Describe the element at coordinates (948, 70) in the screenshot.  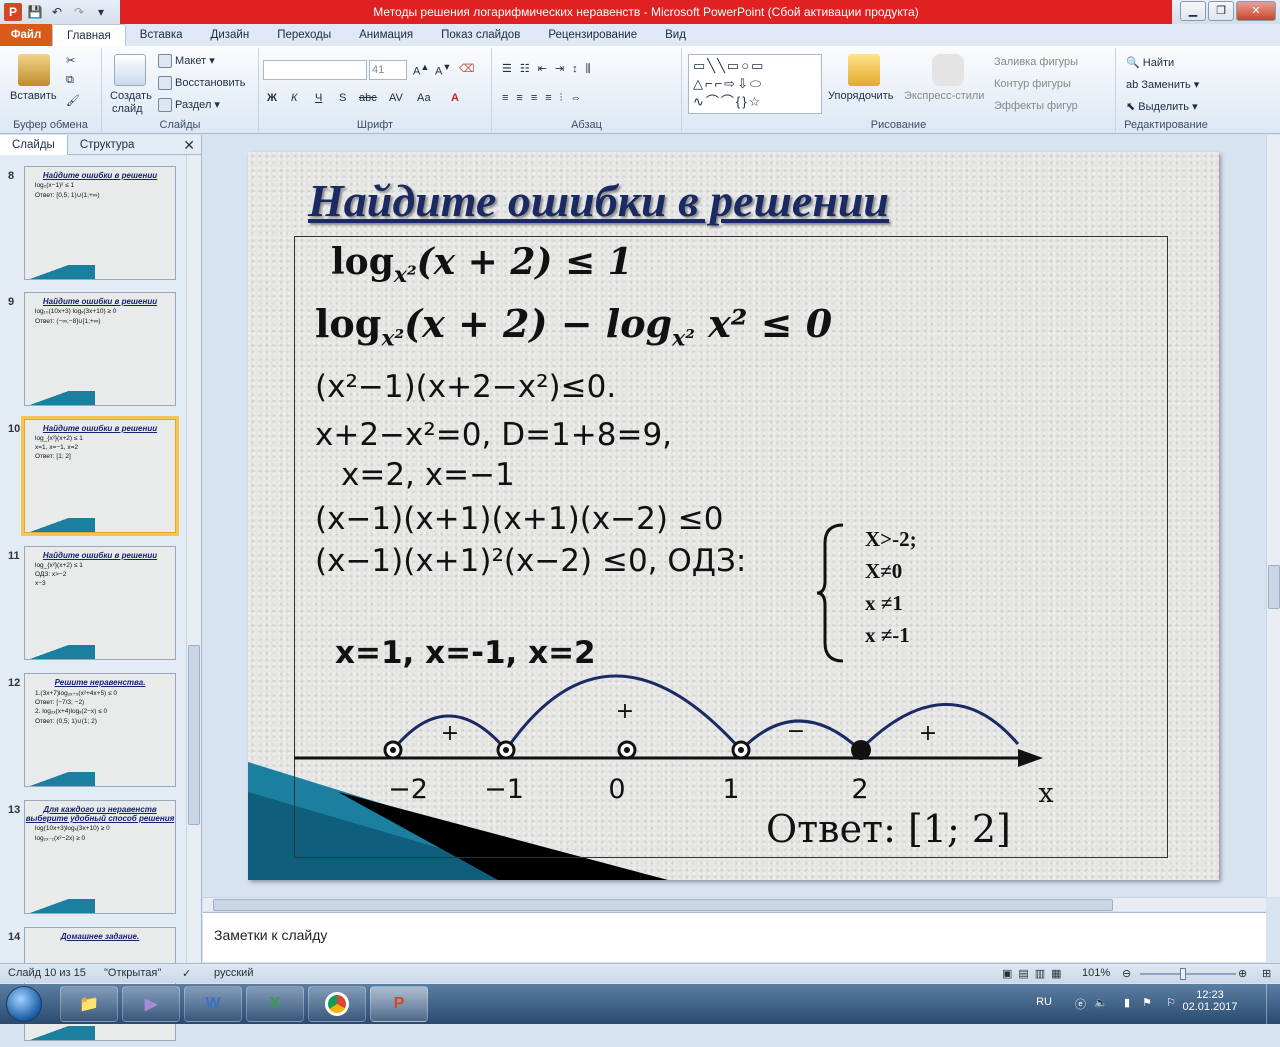
I see `quick-styles-icon` at that location.